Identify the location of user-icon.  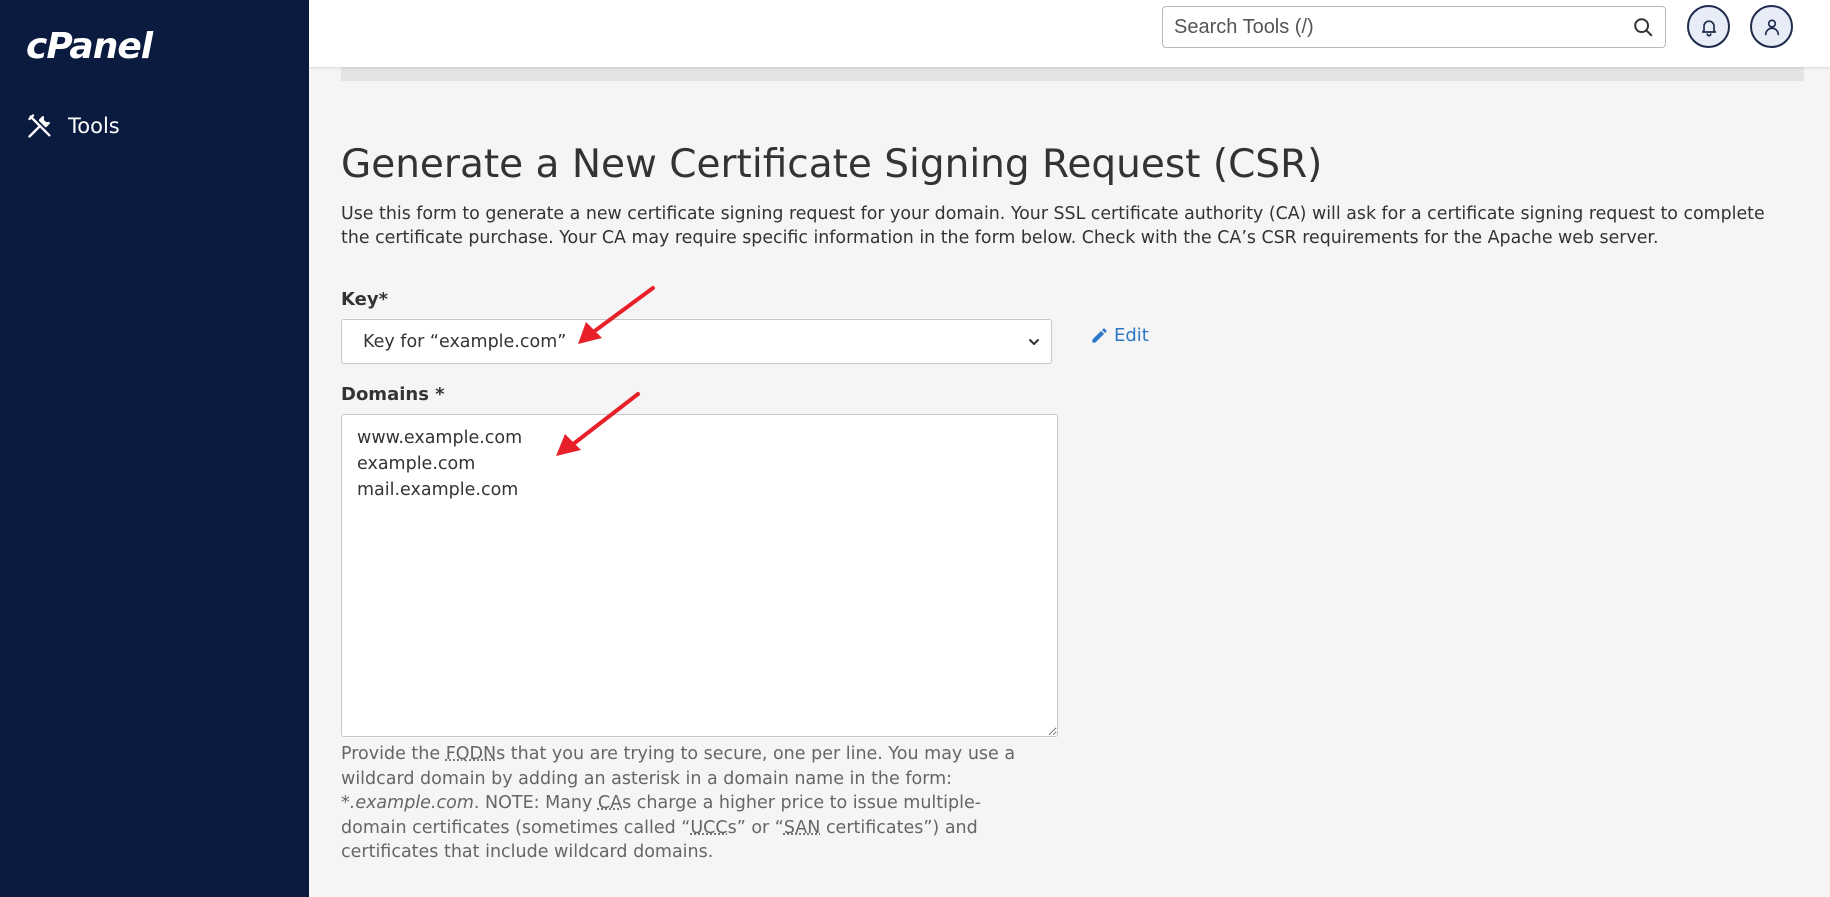
(1771, 27).